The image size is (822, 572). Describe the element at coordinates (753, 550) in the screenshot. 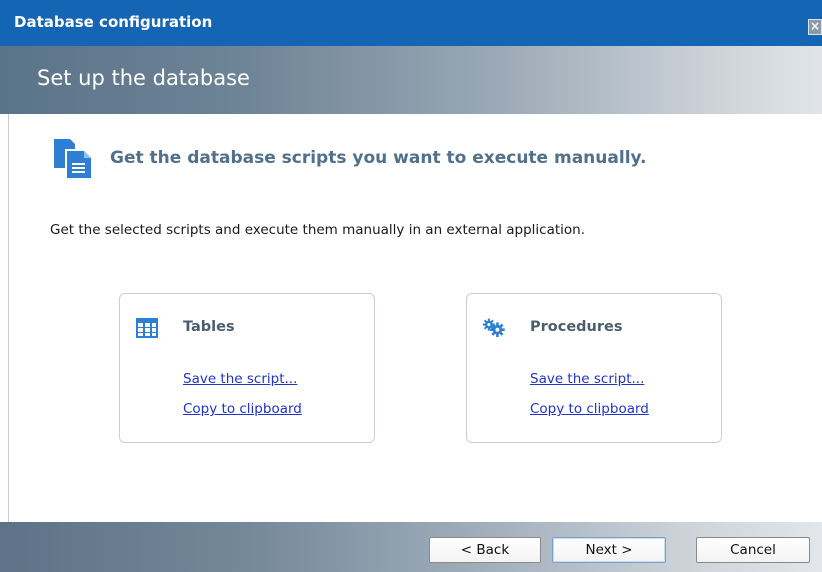

I see `cancel-button: Cancel` at that location.